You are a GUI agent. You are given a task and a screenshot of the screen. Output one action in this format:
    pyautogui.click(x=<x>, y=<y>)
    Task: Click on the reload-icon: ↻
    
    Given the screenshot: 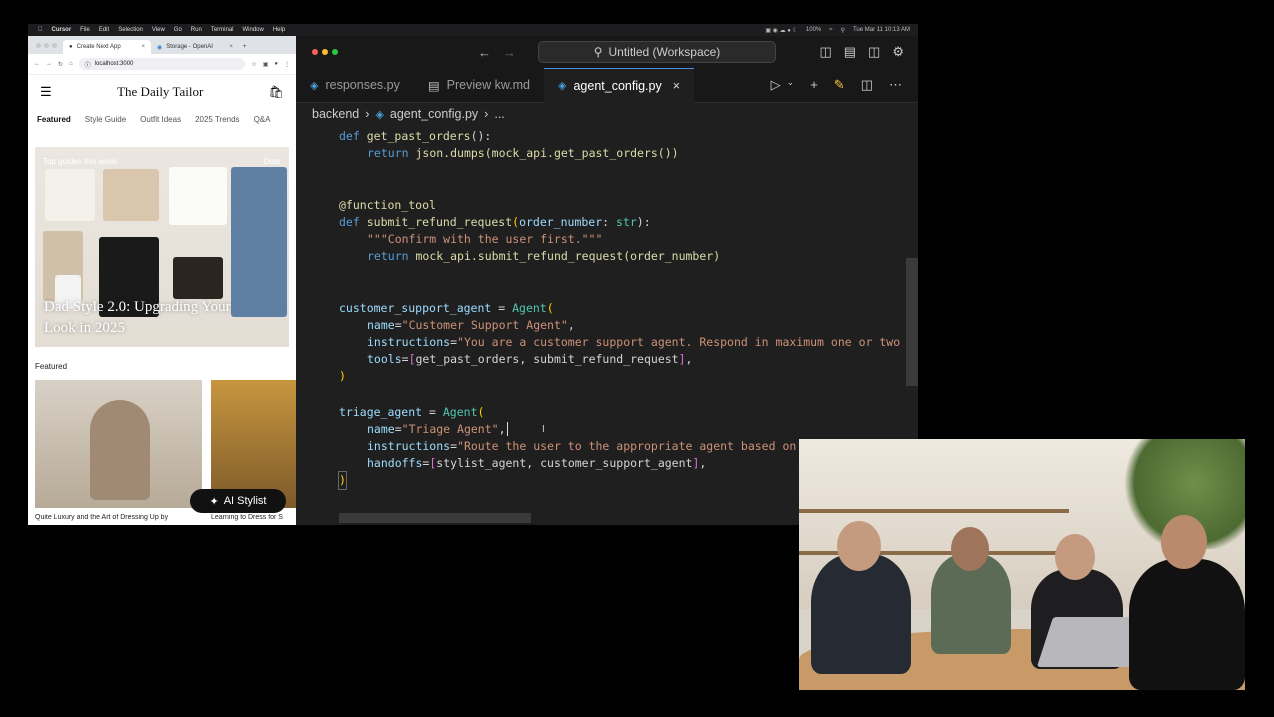 What is the action you would take?
    pyautogui.click(x=60, y=64)
    